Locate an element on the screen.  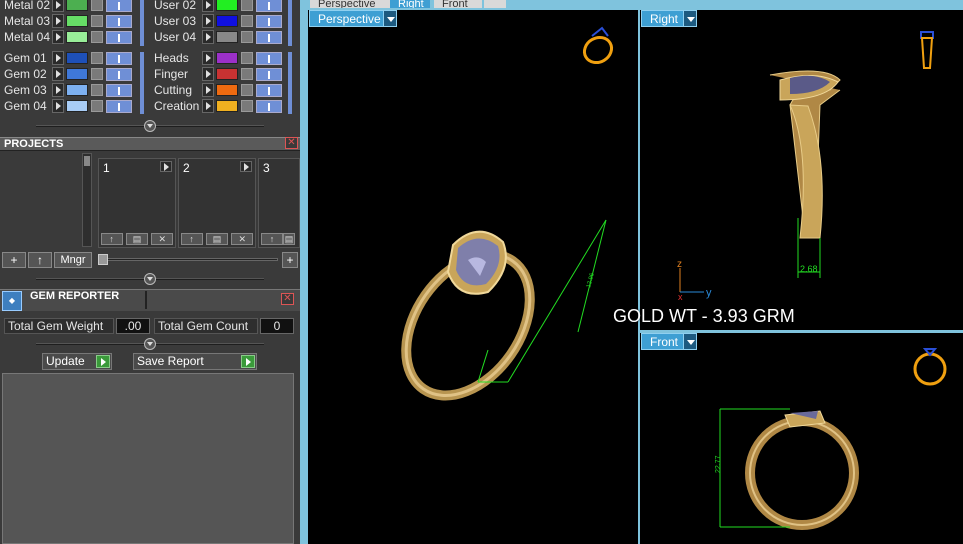
layer-row: User 03 is located at coordinates (216, 21).